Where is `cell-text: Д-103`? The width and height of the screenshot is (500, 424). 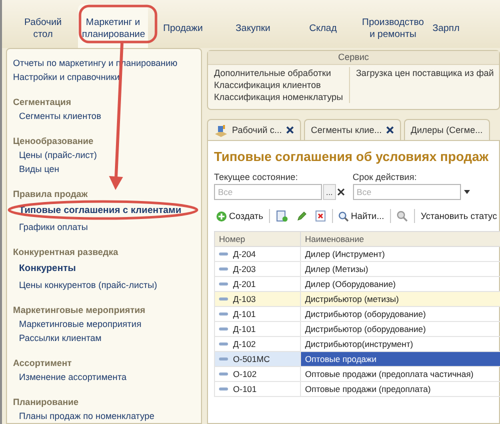
cell-text: Д-103 is located at coordinates (244, 299).